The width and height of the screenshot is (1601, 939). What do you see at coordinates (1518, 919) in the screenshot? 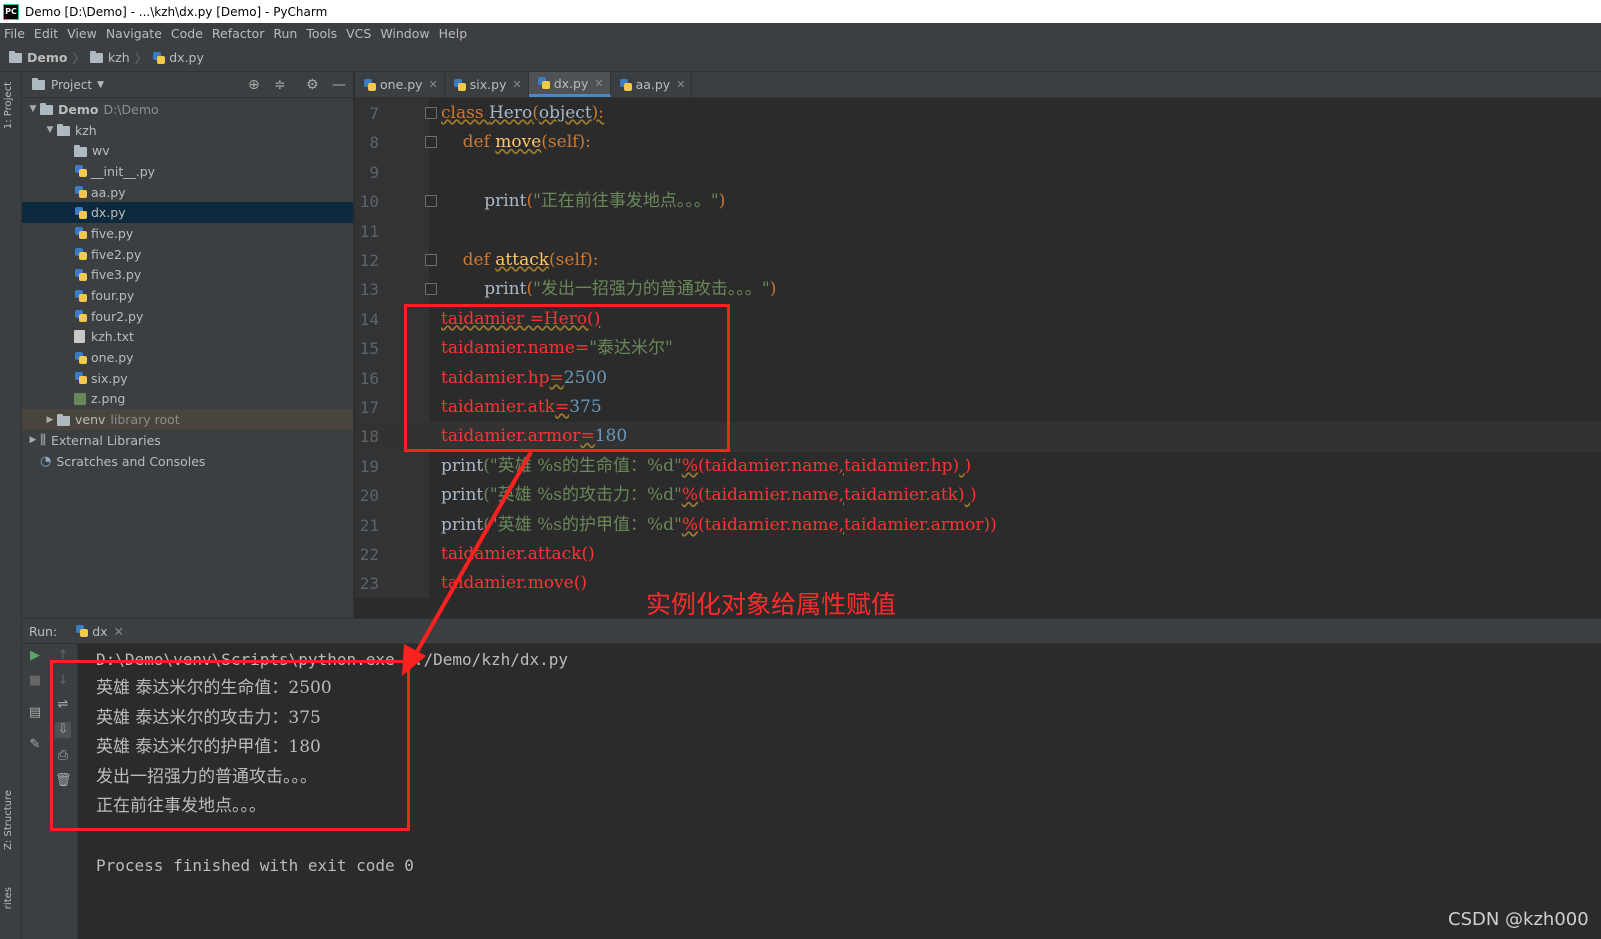
I see `watermark: CSDN @kzh000` at bounding box center [1518, 919].